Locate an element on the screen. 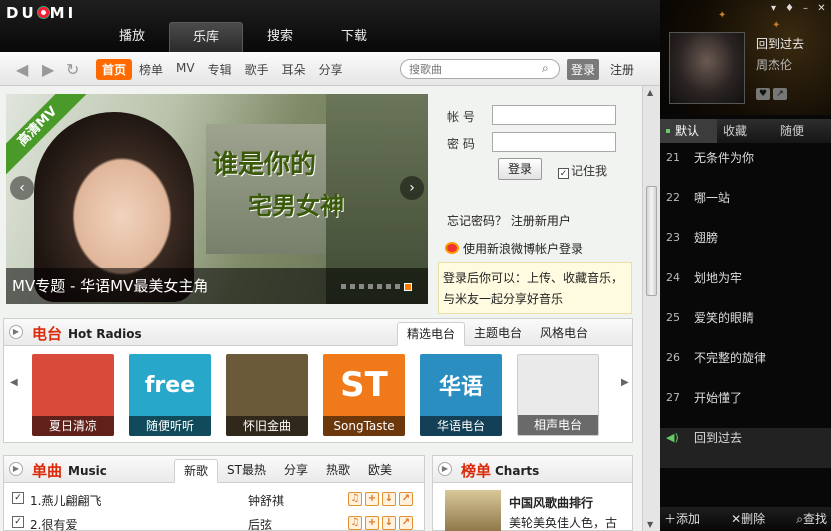 The height and width of the screenshot is (531, 831). banner-prev-icon: ‹ is located at coordinates (22, 188).